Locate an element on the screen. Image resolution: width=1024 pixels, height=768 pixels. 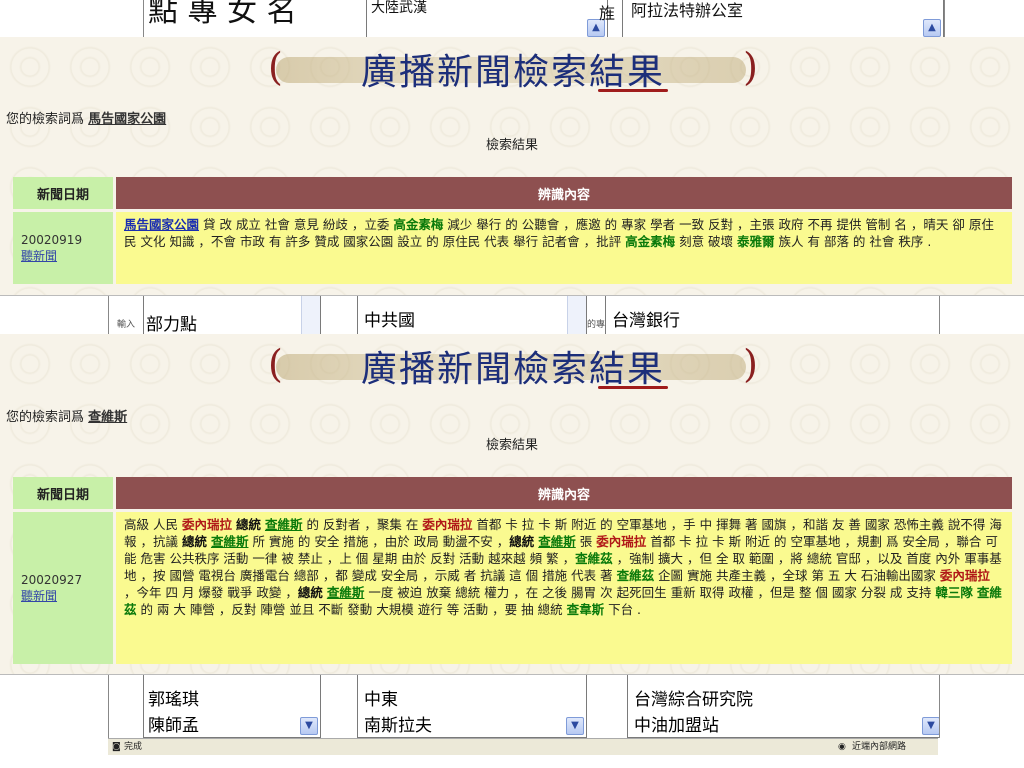
content-text: 所 實施 的 安全 措施 ，由於 政局 動盪不安 ， is located at coordinates (379, 541).